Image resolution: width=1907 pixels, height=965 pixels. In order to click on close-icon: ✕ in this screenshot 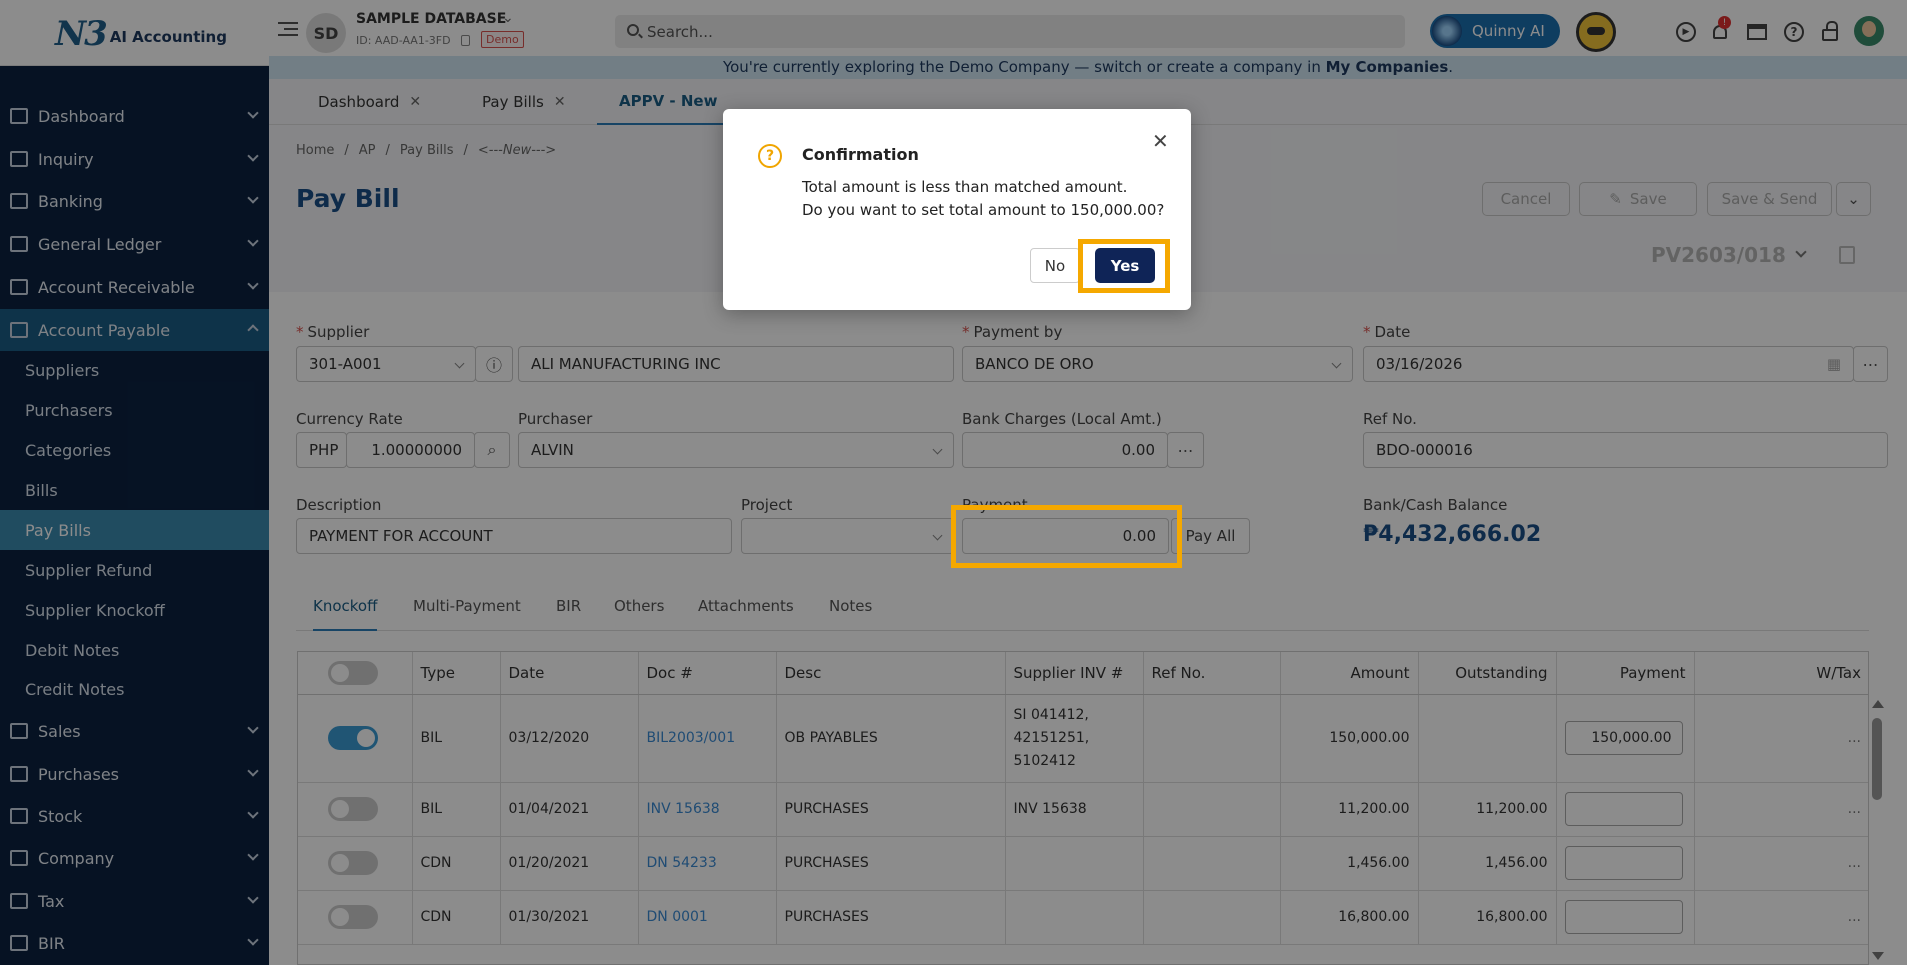, I will do `click(1160, 141)`.